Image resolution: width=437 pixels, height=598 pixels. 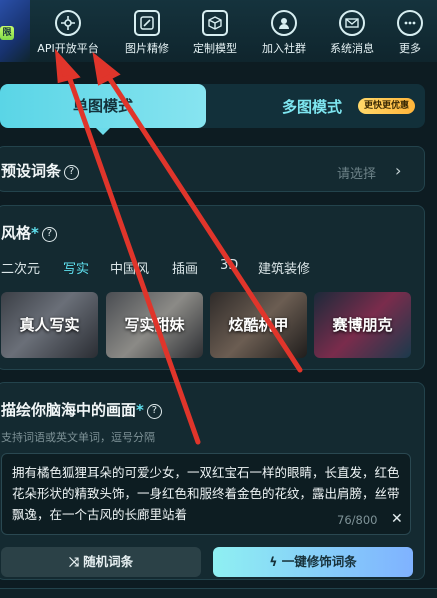 I want to click on style-card-real-person: 真人写实, so click(x=49, y=325).